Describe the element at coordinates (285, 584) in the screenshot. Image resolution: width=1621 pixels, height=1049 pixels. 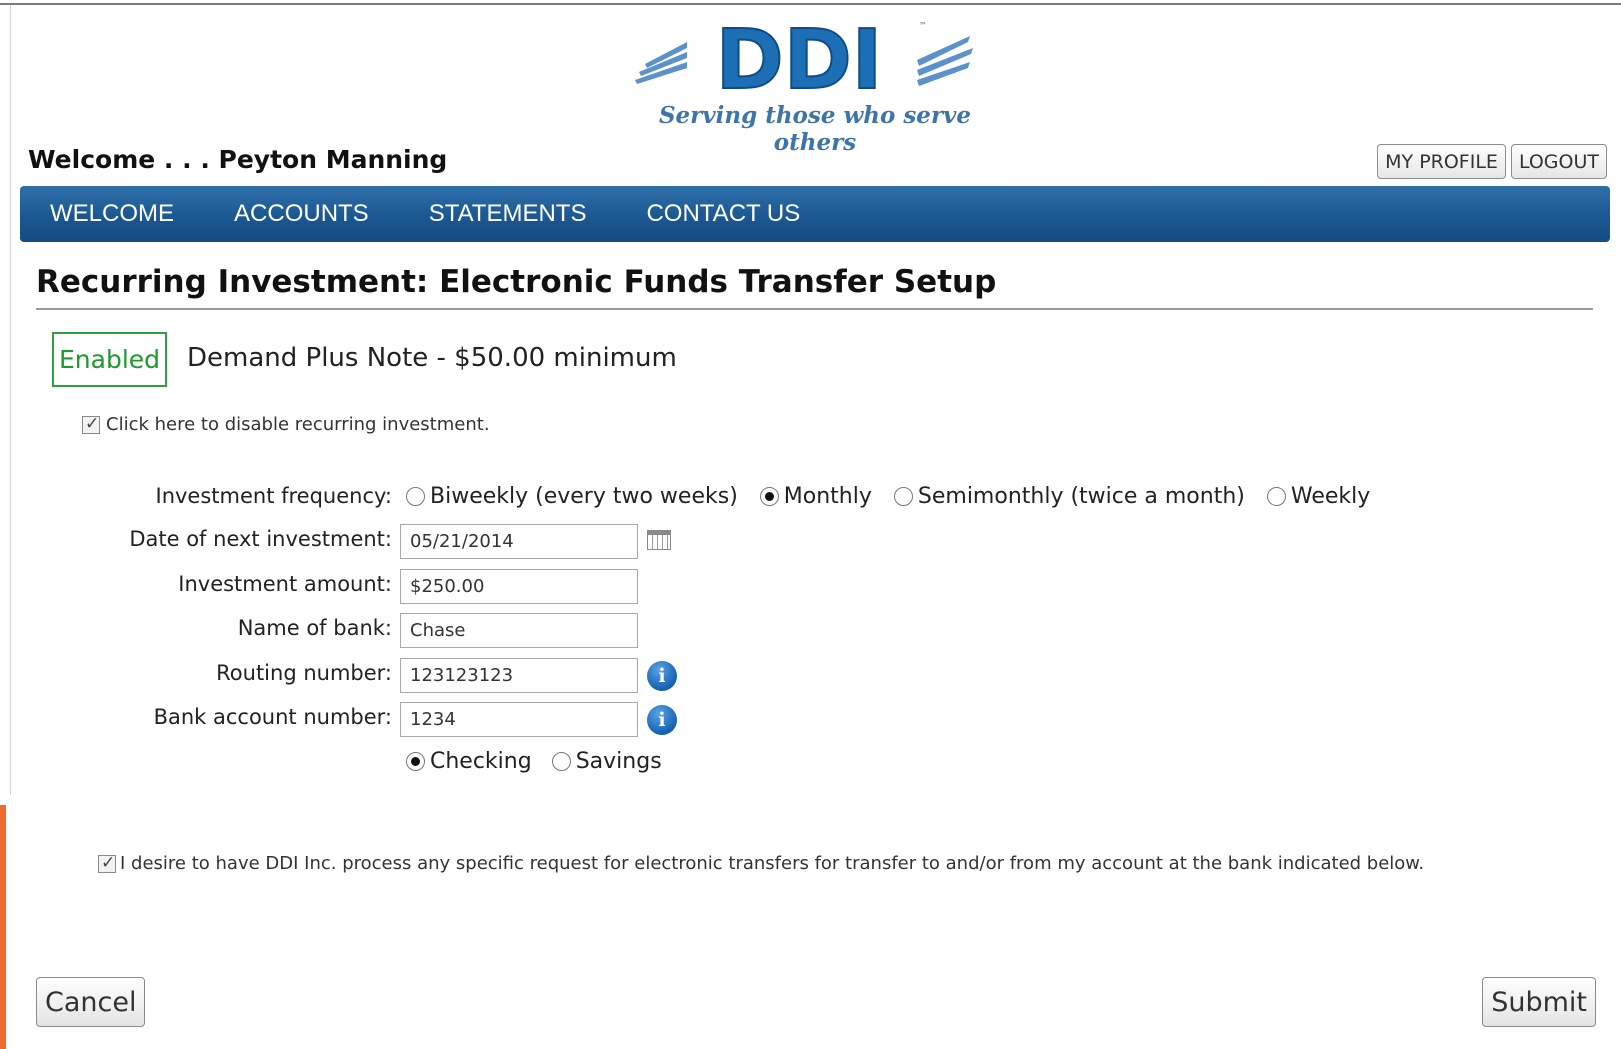
I see `amount-label: Investment amount:` at that location.